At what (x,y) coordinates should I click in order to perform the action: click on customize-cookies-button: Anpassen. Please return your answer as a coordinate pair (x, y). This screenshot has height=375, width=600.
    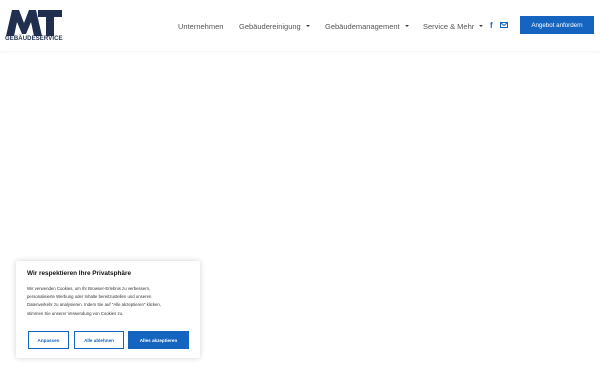
    Looking at the image, I should click on (48, 340).